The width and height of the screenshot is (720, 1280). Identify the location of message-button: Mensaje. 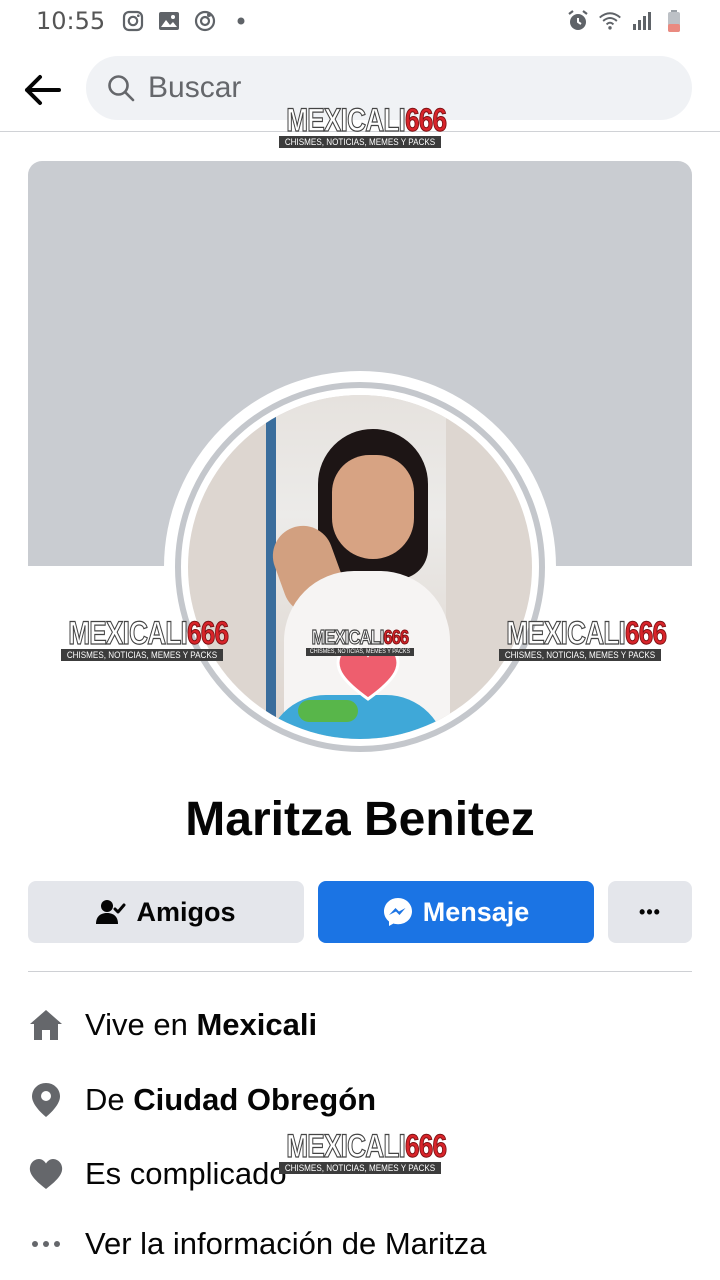
(456, 912).